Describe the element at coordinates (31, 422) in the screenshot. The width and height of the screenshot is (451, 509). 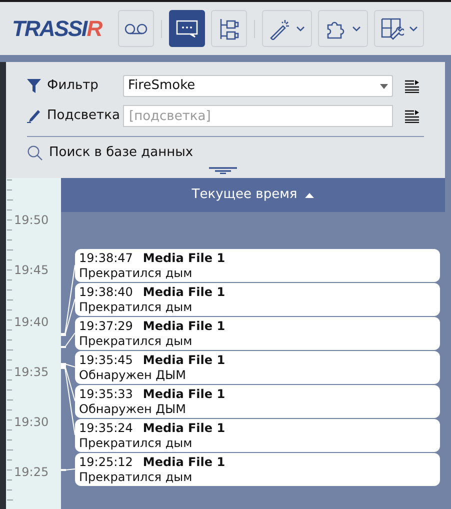
I see `ruler-time-label: 19:30` at that location.